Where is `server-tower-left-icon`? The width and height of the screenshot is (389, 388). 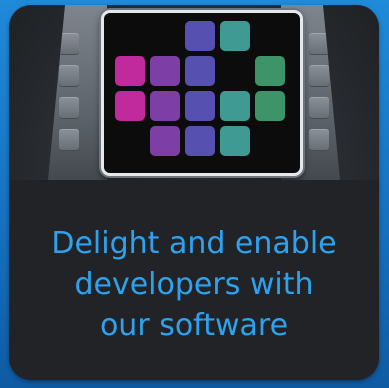
server-tower-left-icon is located at coordinates (77, 97).